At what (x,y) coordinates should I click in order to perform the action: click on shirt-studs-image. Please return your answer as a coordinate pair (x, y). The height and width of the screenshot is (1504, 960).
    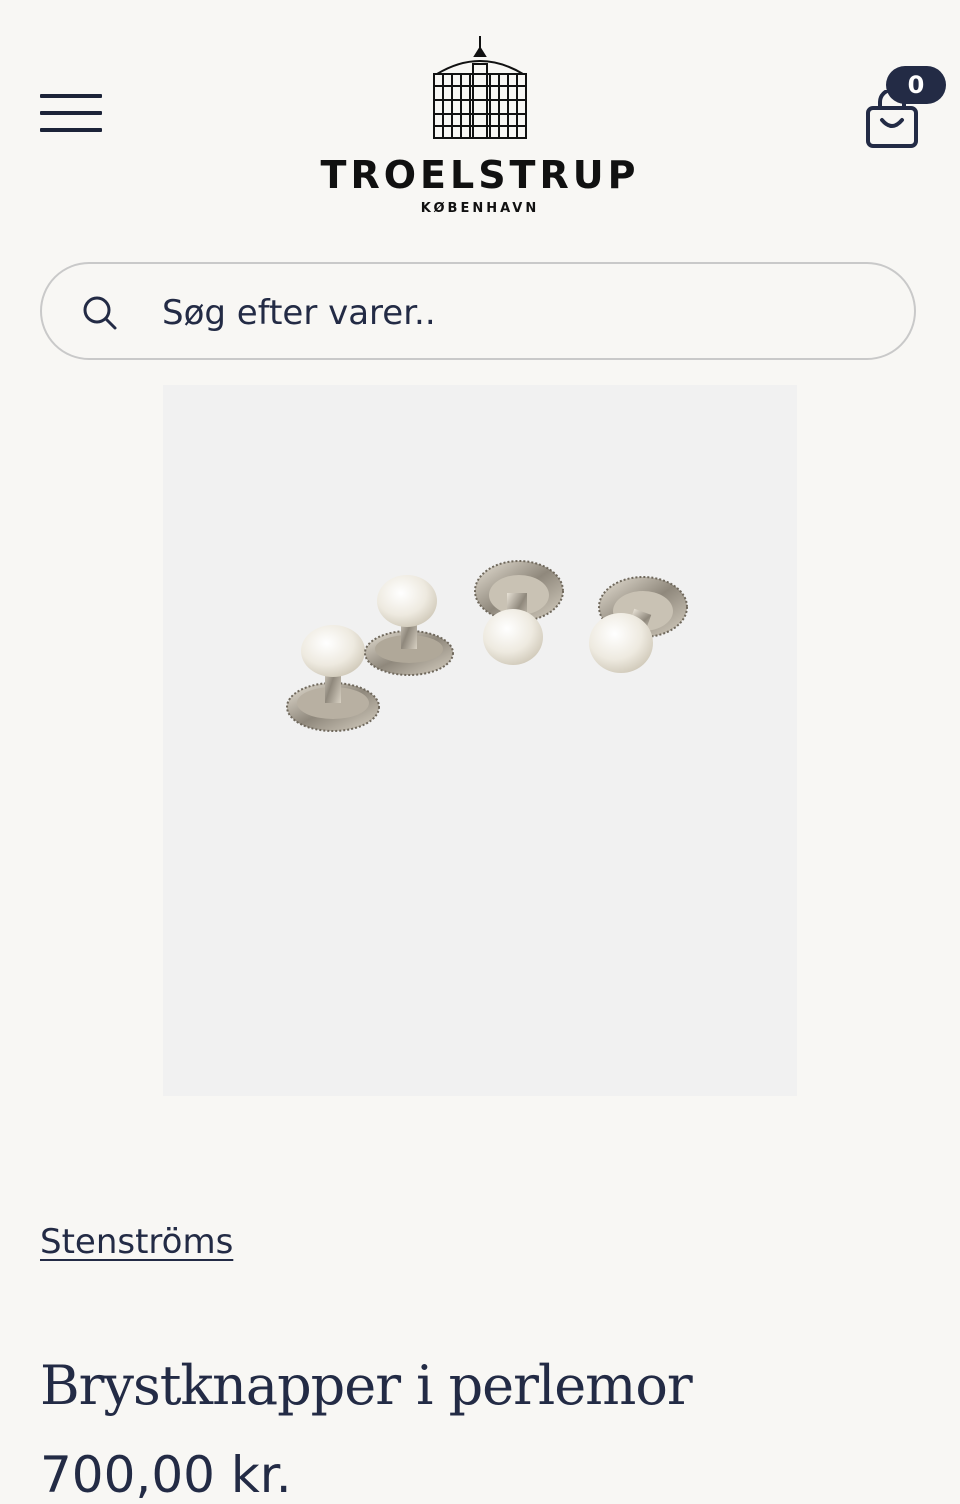
    Looking at the image, I should click on (487, 646).